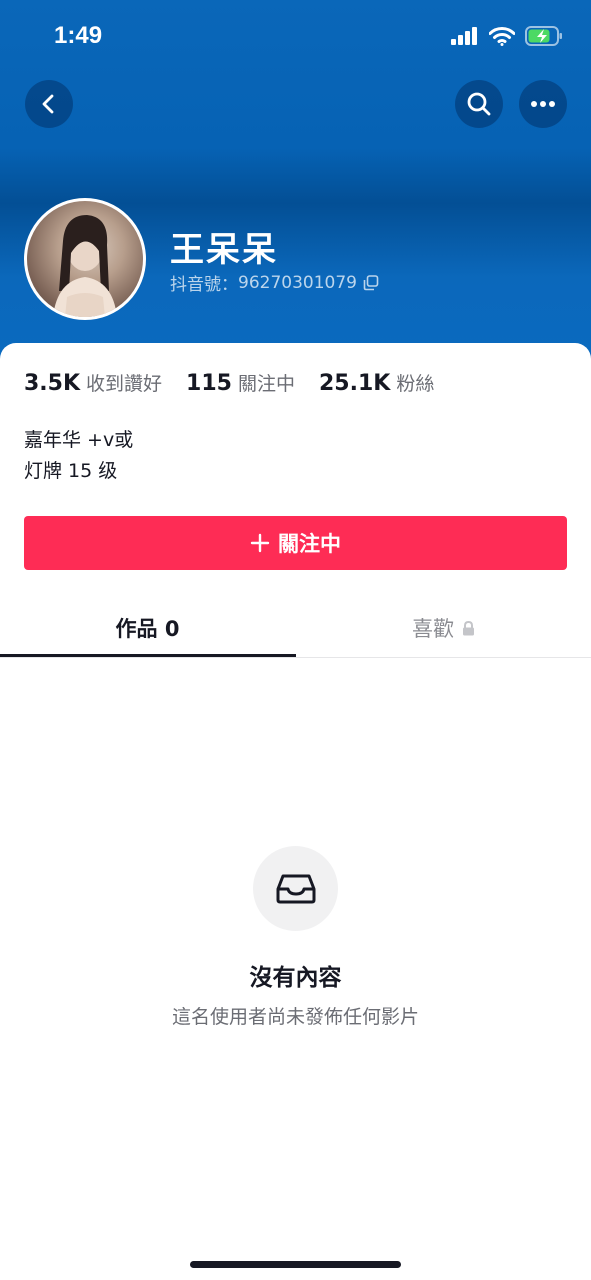 Image resolution: width=591 pixels, height=1280 pixels. Describe the element at coordinates (464, 36) in the screenshot. I see `cellular-signal-icon` at that location.